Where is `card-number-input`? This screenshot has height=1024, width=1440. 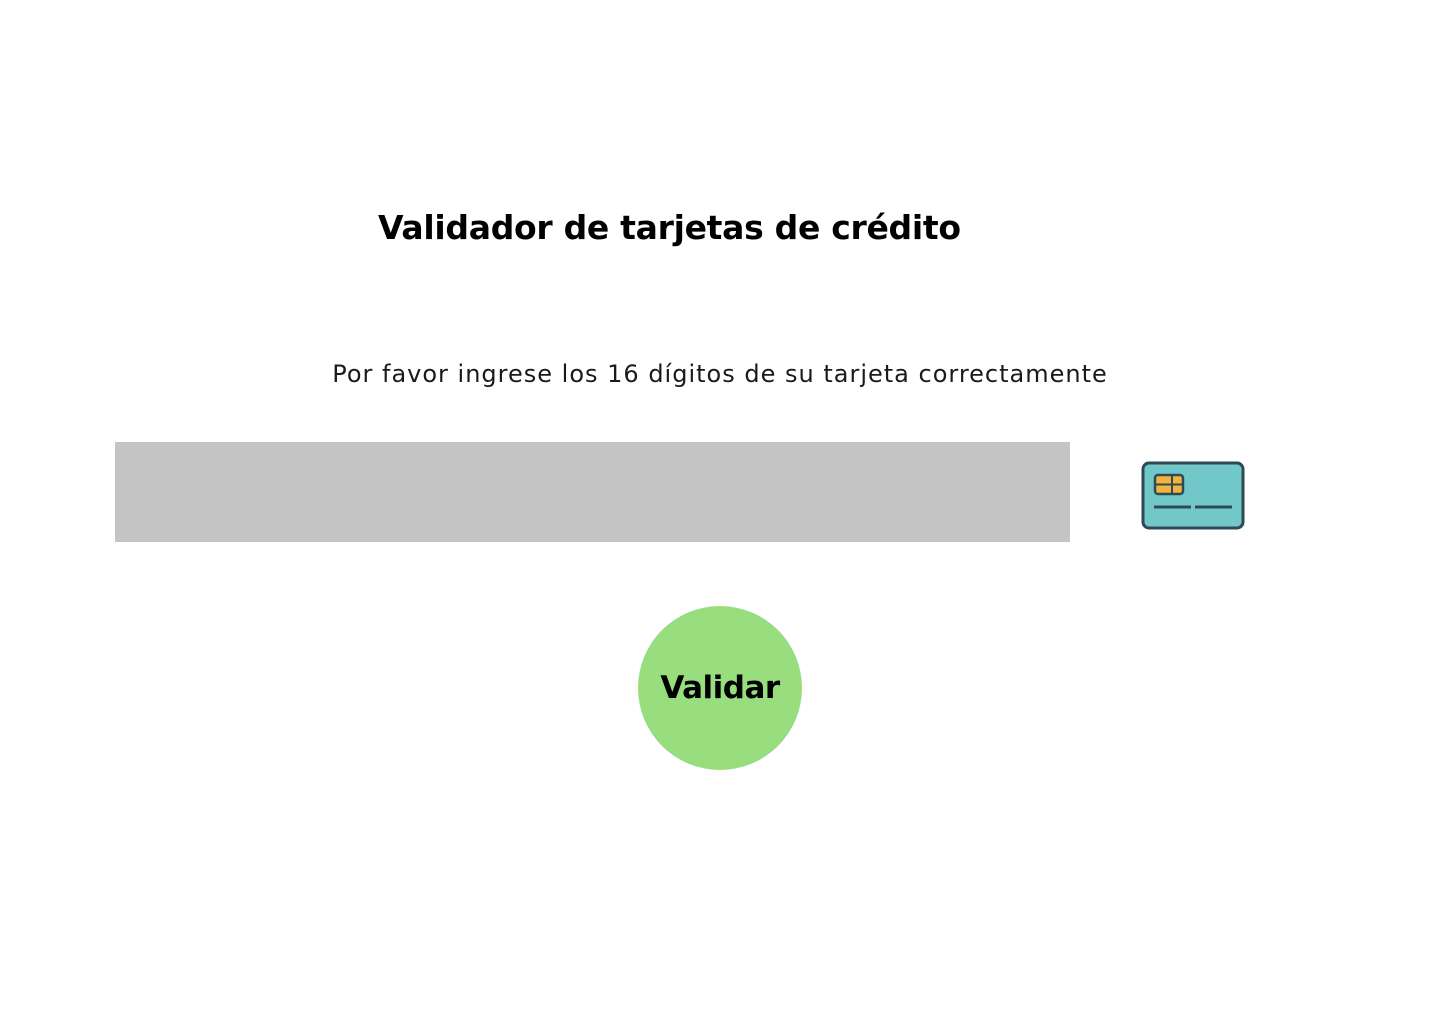
card-number-input is located at coordinates (592, 492).